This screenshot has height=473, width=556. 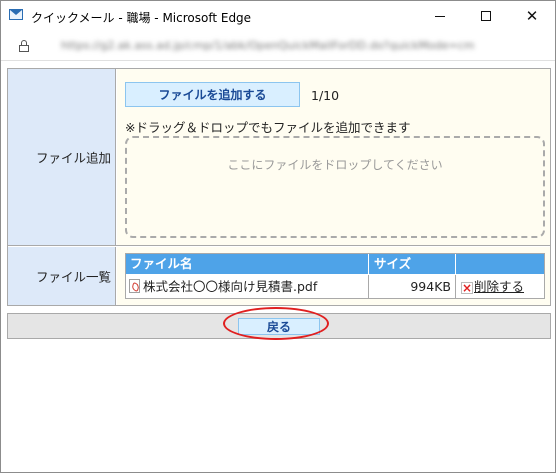 What do you see at coordinates (141, 18) in the screenshot?
I see `window-title: クイックメール - 職場 - Microsoft Edge` at bounding box center [141, 18].